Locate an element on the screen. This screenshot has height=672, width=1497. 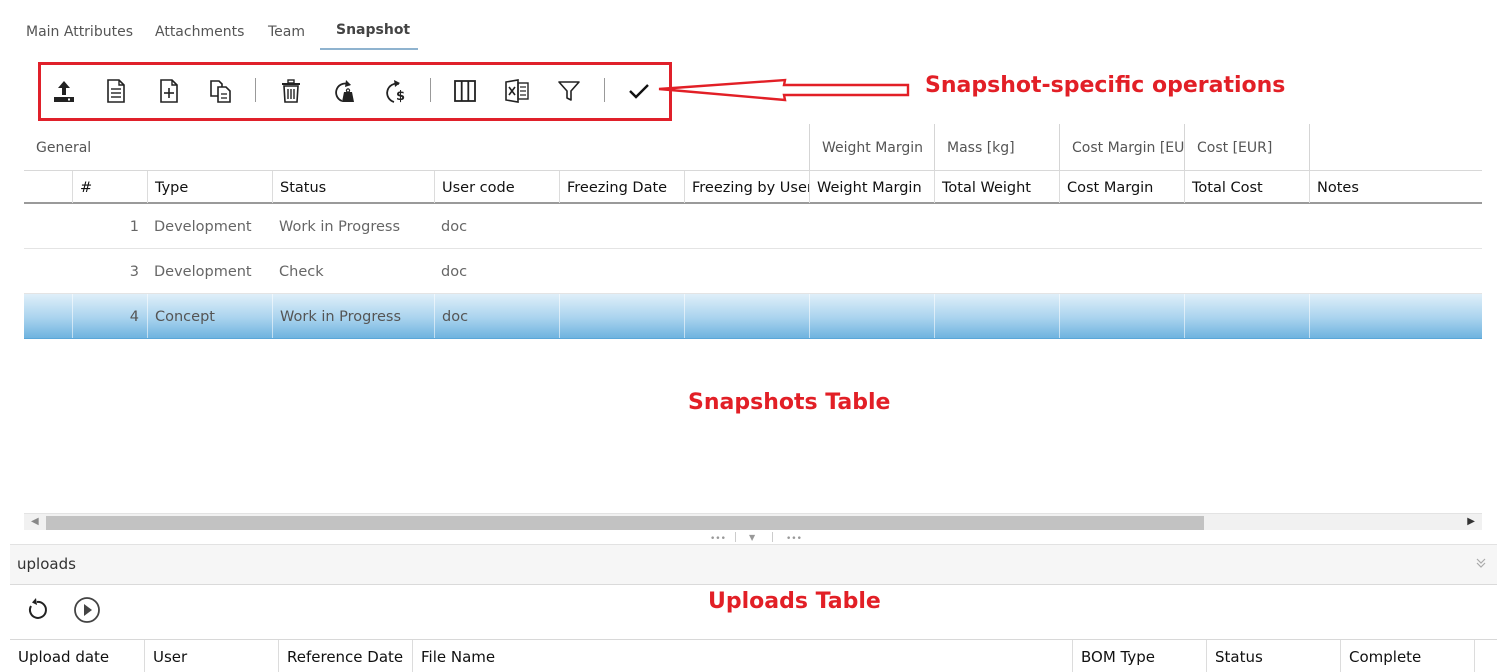
uploads-panel-title: uploads is located at coordinates (46, 564).